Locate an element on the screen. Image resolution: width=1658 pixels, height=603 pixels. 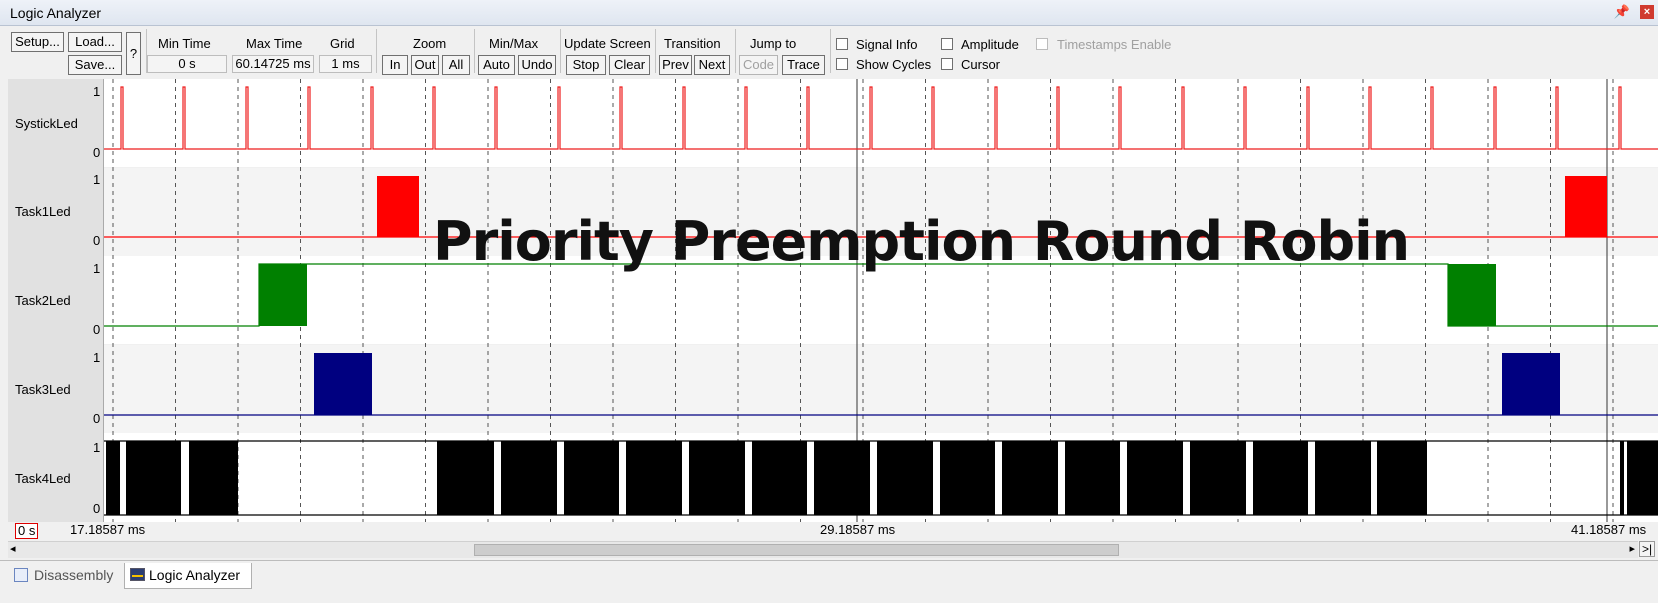
zoom-in-button: In is located at coordinates (395, 65).